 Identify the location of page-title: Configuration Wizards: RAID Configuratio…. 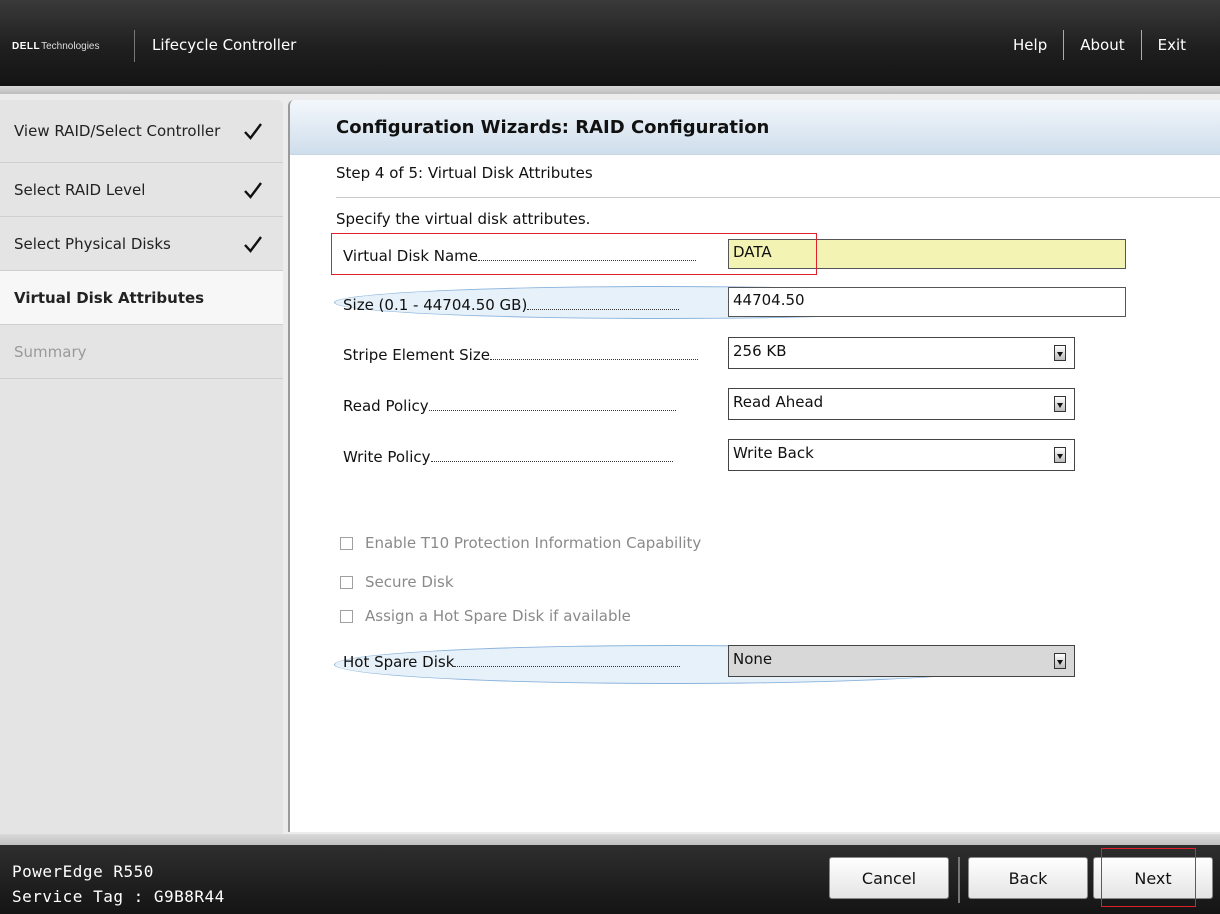
(553, 127).